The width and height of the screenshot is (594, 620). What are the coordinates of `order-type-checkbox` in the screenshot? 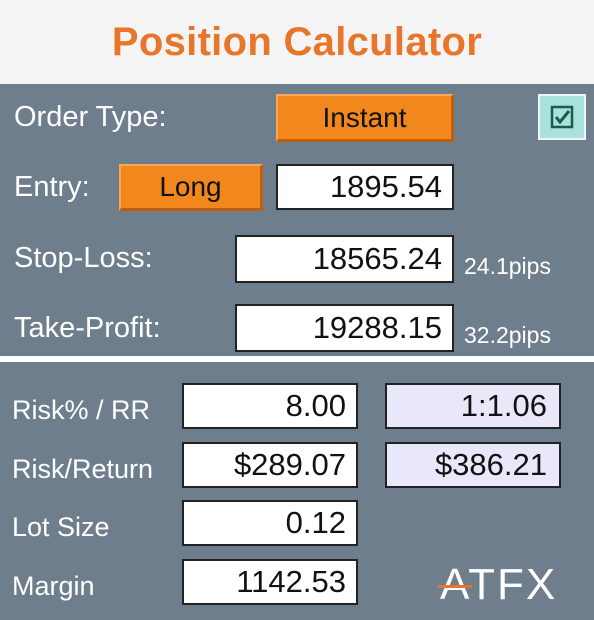 It's located at (562, 117).